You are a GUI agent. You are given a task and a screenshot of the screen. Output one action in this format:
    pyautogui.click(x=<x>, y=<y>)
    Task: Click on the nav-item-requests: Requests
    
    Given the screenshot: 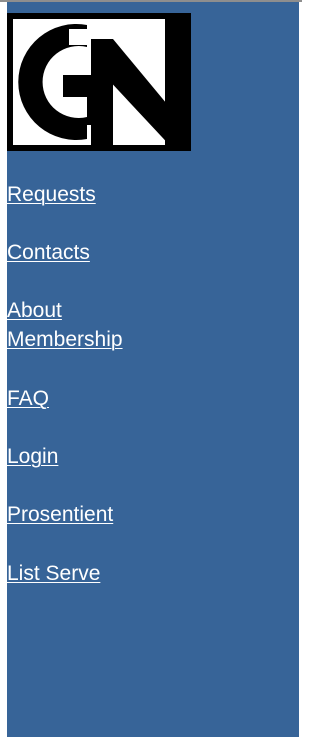 What is the action you would take?
    pyautogui.click(x=51, y=194)
    